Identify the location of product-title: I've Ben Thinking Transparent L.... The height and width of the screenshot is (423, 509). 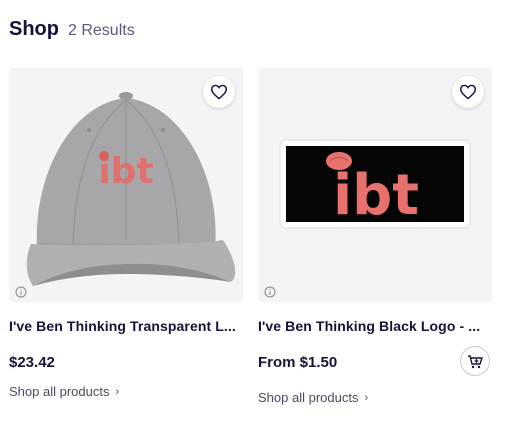
(124, 326).